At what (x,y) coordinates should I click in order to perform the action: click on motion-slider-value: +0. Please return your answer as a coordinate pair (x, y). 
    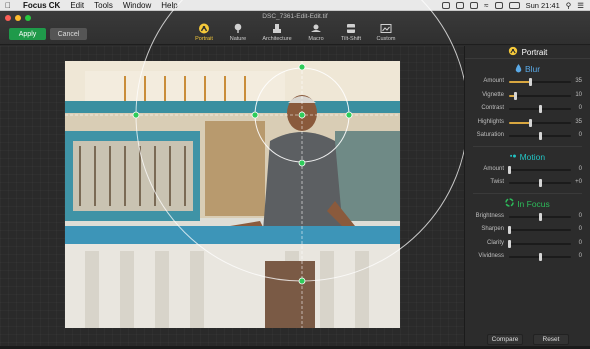
    Looking at the image, I should click on (578, 182).